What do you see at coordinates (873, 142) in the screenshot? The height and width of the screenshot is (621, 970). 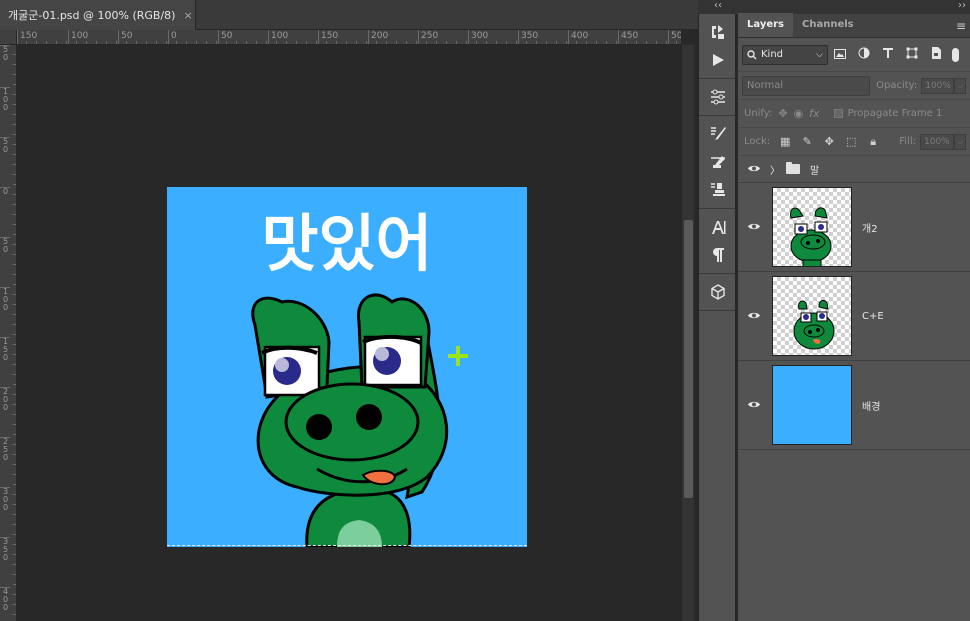 I see `lock-all-icon: 🔒︎` at bounding box center [873, 142].